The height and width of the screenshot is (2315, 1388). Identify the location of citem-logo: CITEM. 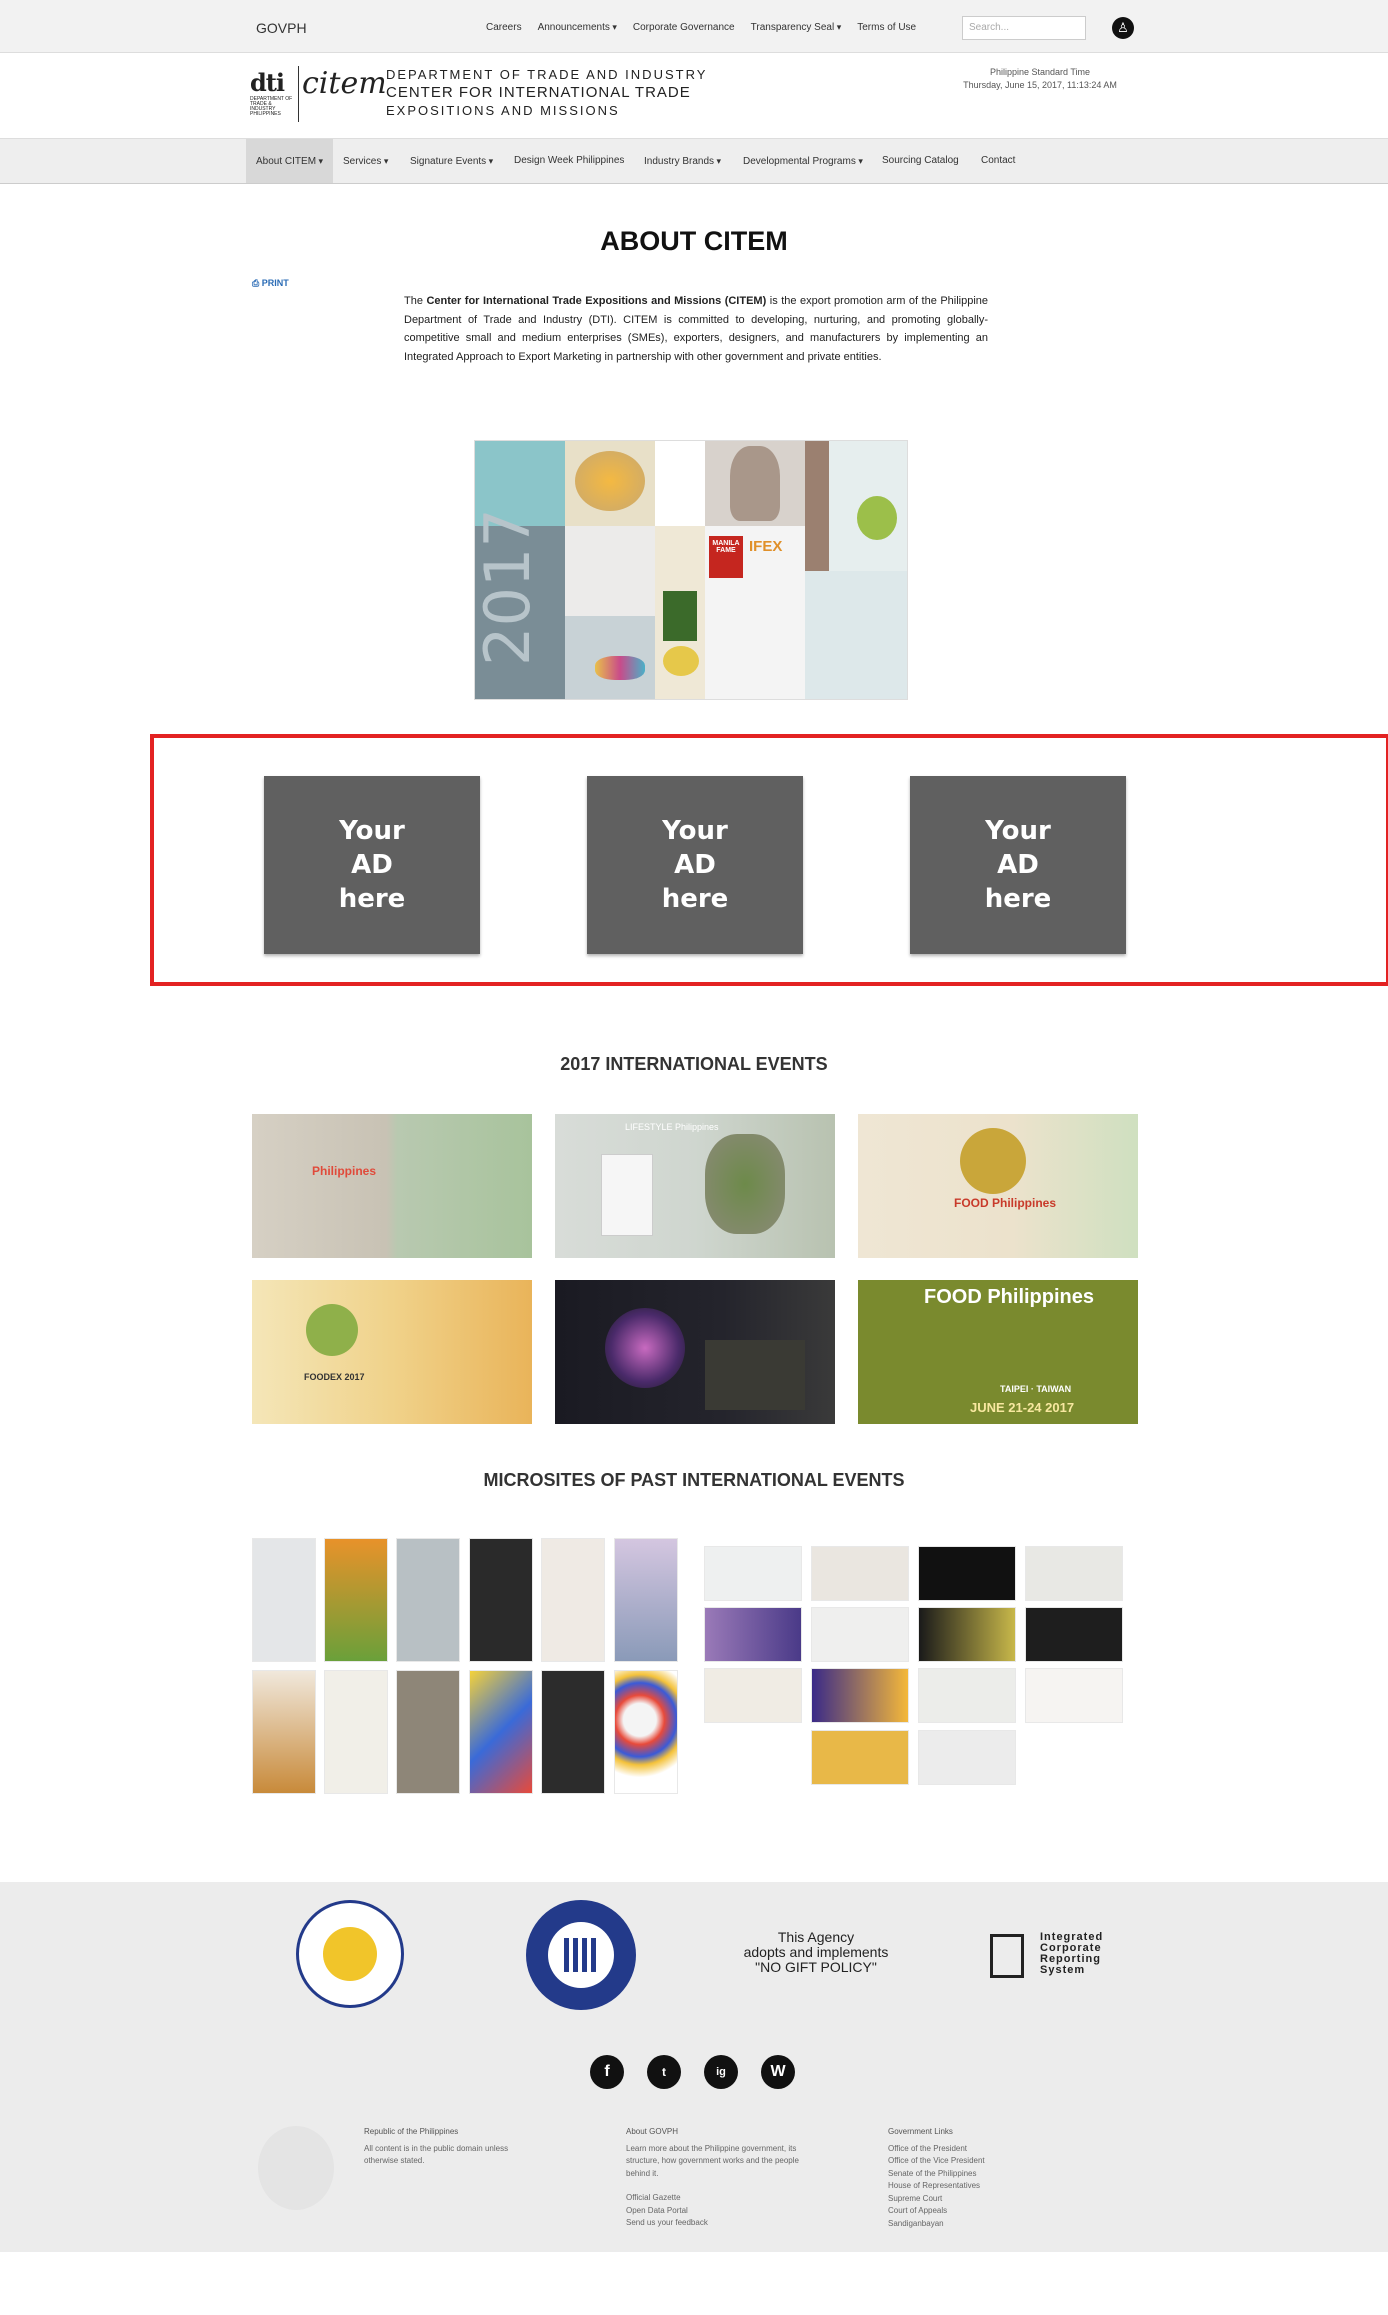
(344, 83).